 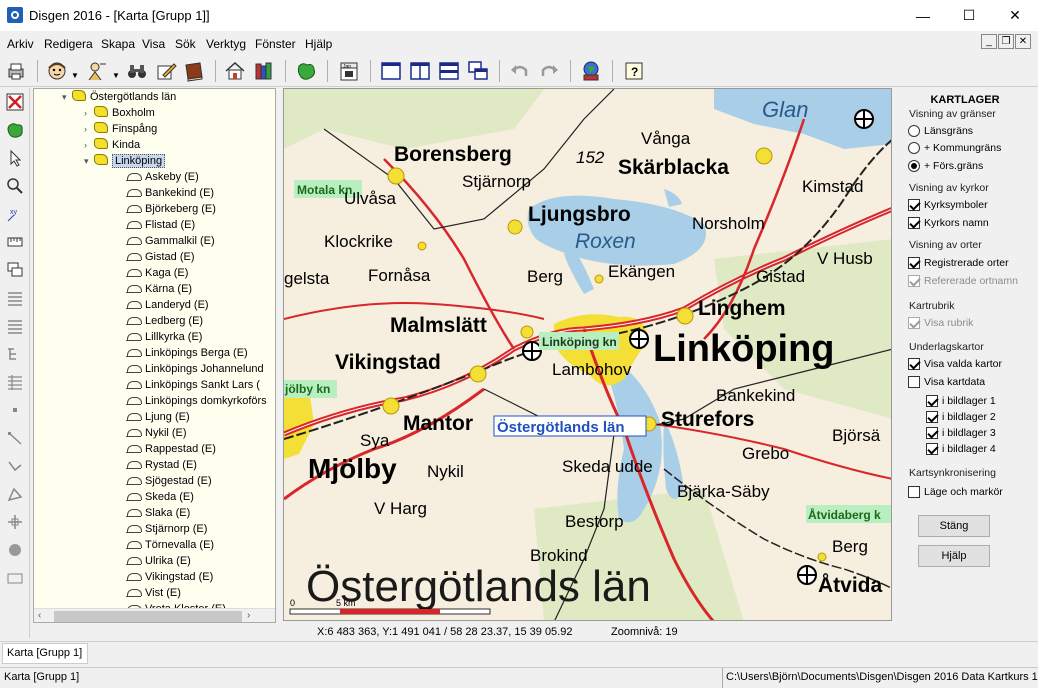 What do you see at coordinates (170, 545) in the screenshot?
I see `tree-parish-item: Törnevalla (E)` at bounding box center [170, 545].